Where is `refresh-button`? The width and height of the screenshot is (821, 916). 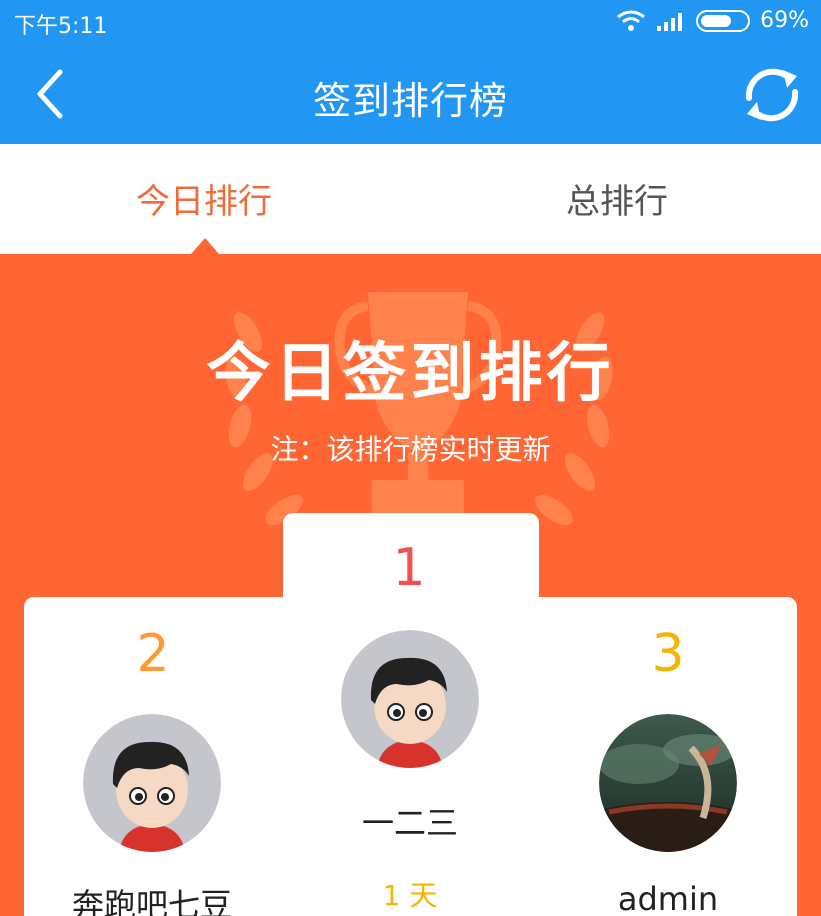
refresh-button is located at coordinates (772, 95).